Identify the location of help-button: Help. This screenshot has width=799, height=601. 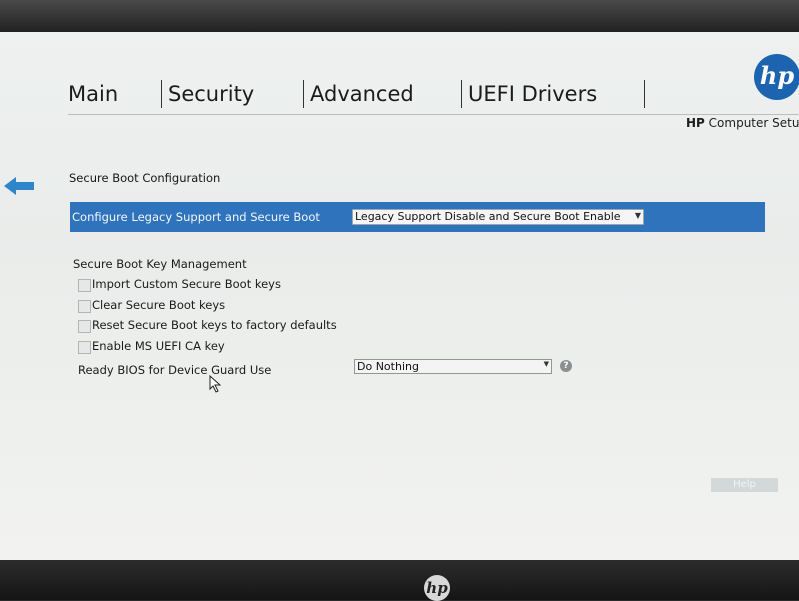
(744, 485).